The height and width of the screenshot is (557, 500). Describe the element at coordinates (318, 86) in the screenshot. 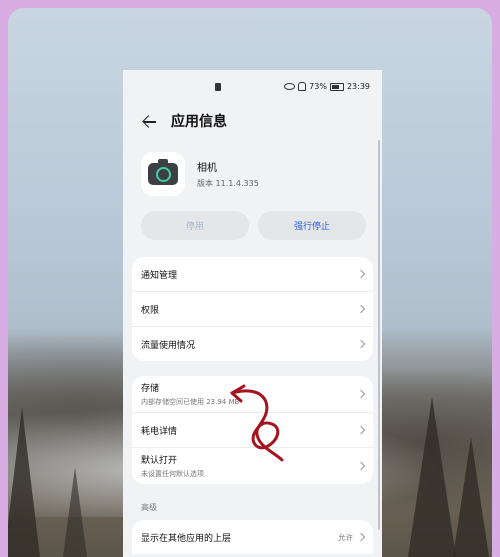

I see `battery-percent: 73%` at that location.